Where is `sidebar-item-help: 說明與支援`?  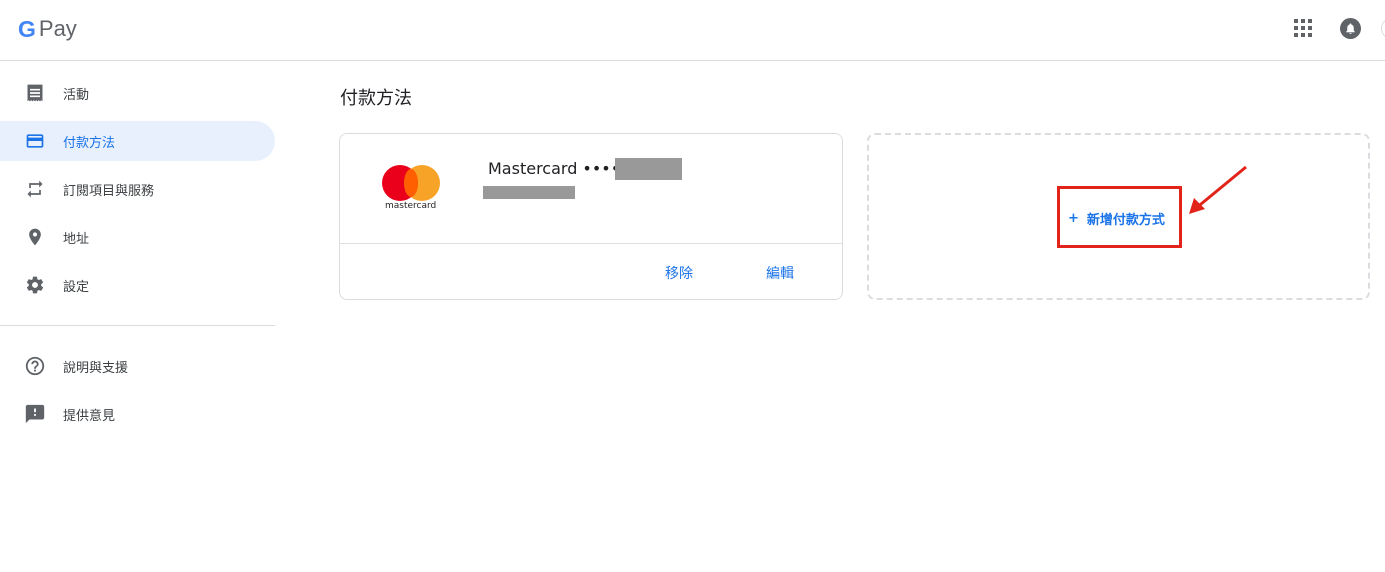 sidebar-item-help: 說明與支援 is located at coordinates (137, 366).